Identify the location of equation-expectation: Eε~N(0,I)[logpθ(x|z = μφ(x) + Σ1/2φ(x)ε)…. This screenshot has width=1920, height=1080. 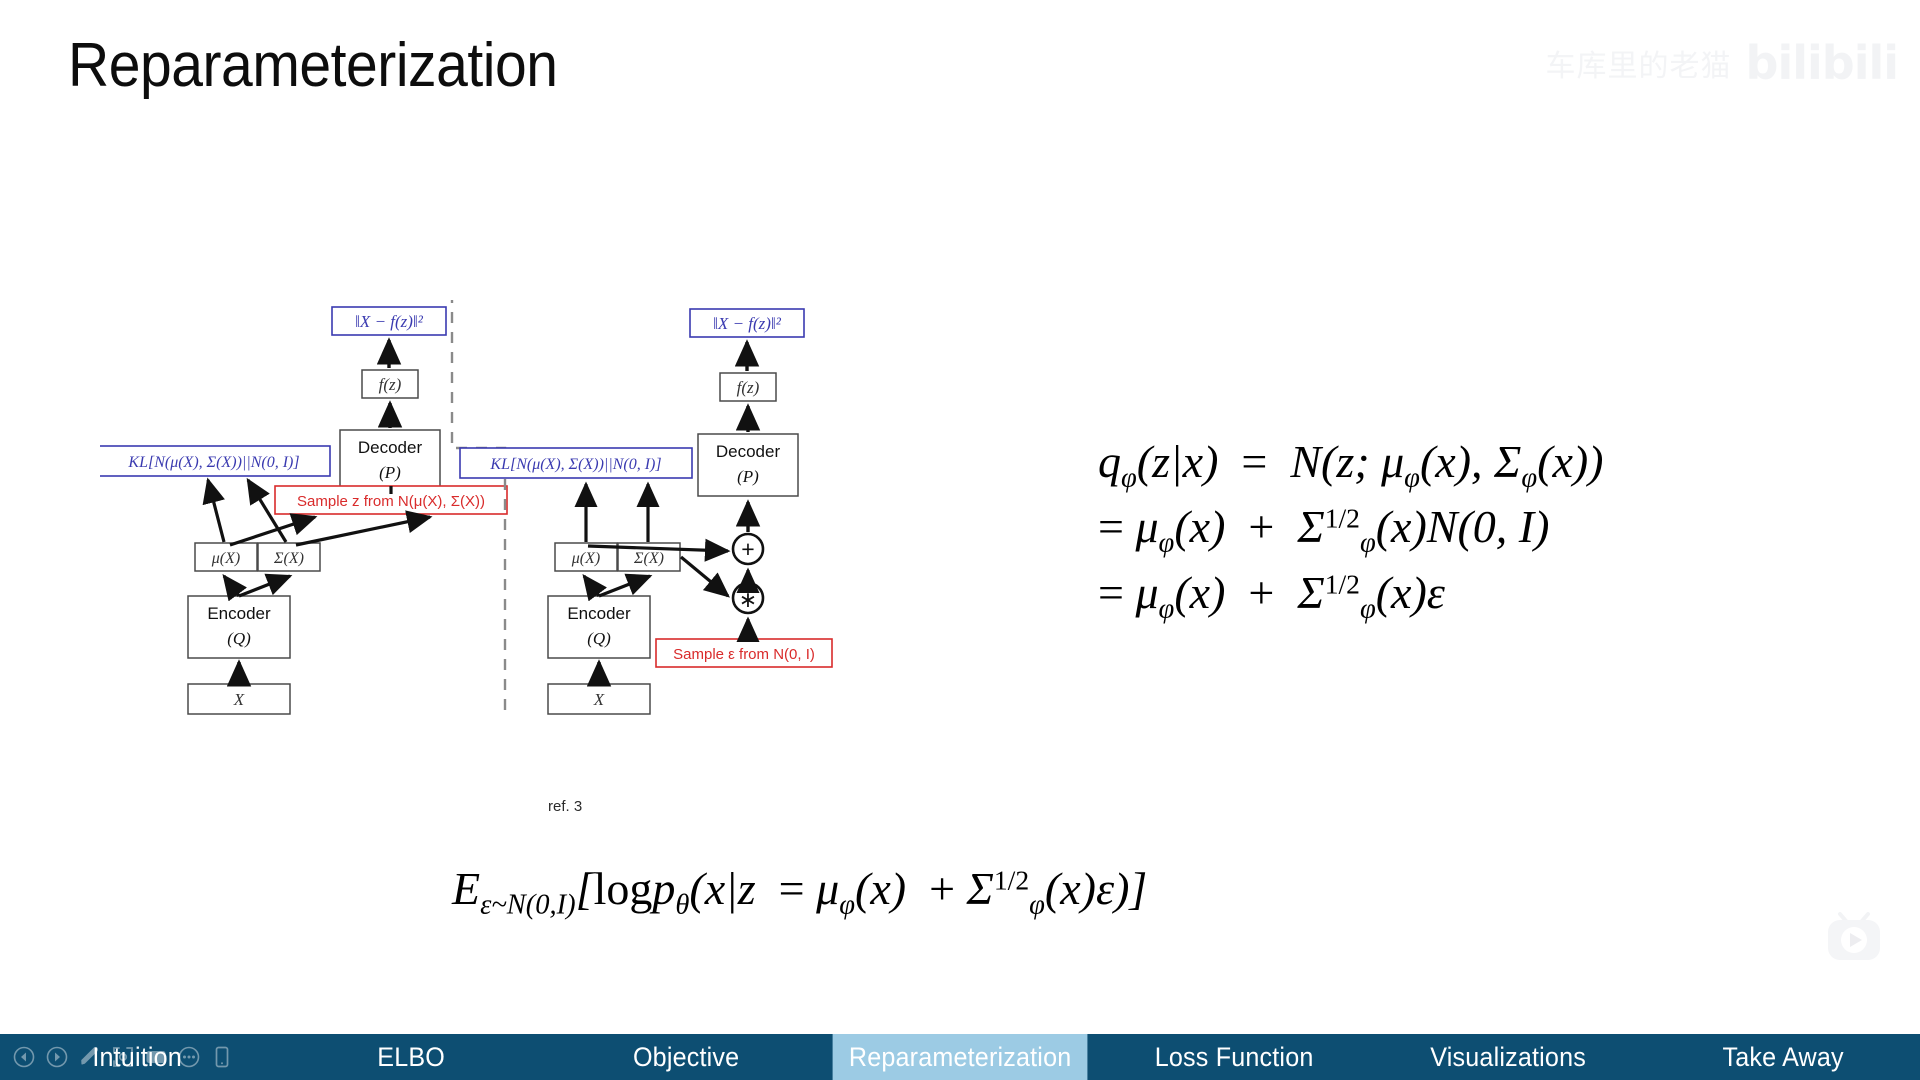
(800, 892).